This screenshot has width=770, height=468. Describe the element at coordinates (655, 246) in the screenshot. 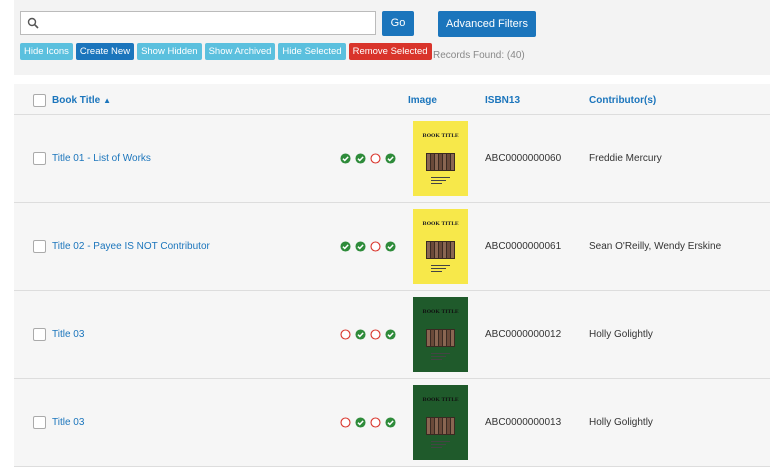

I see `contributors-value: Sean O'Reilly, Wendy Erskine` at that location.